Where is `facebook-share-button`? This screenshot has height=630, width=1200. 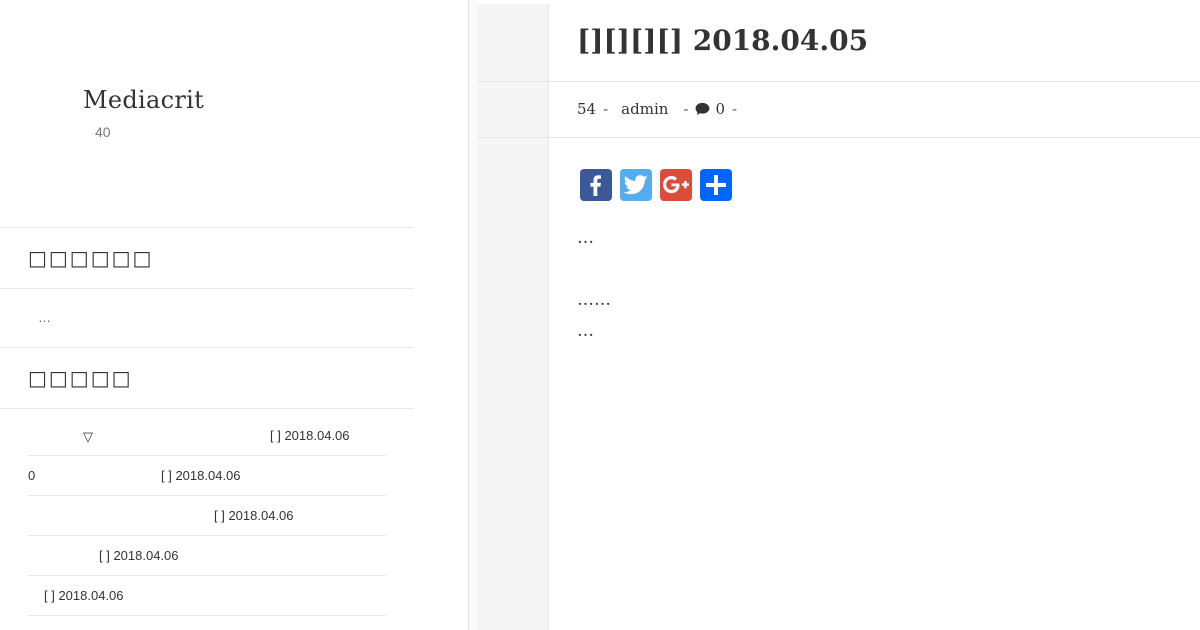 facebook-share-button is located at coordinates (596, 185).